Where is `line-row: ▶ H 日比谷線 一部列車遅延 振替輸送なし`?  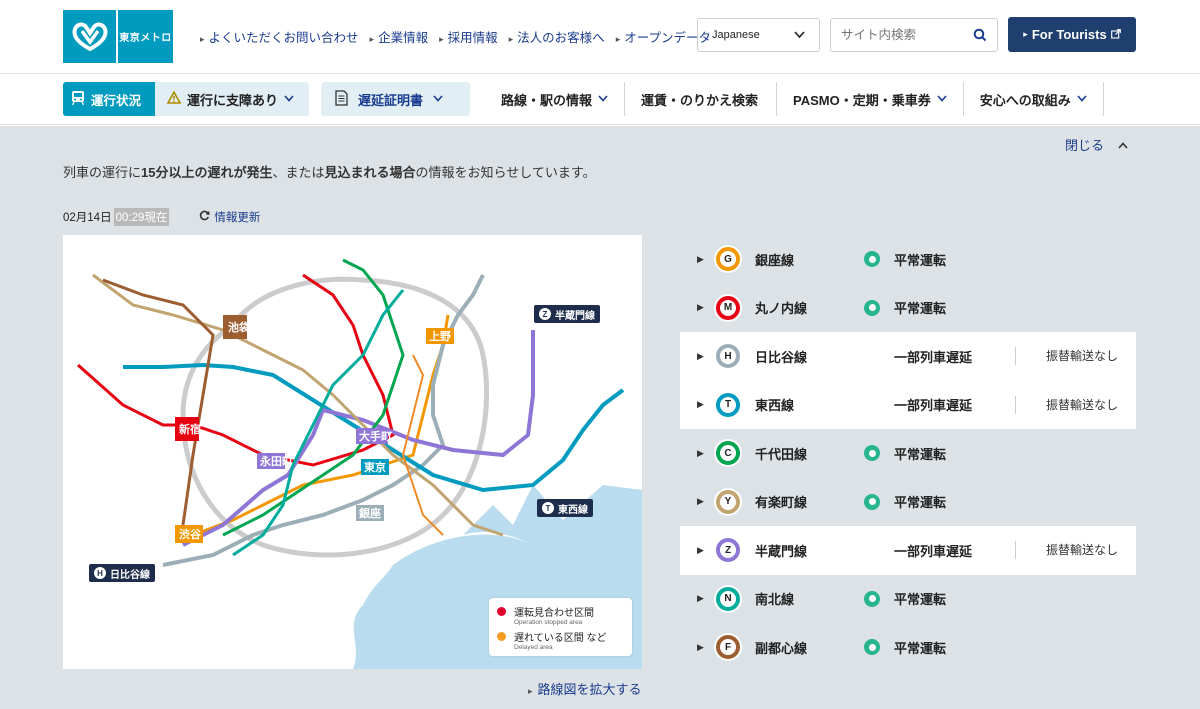 line-row: ▶ H 日比谷線 一部列車遅延 振替輸送なし is located at coordinates (908, 356).